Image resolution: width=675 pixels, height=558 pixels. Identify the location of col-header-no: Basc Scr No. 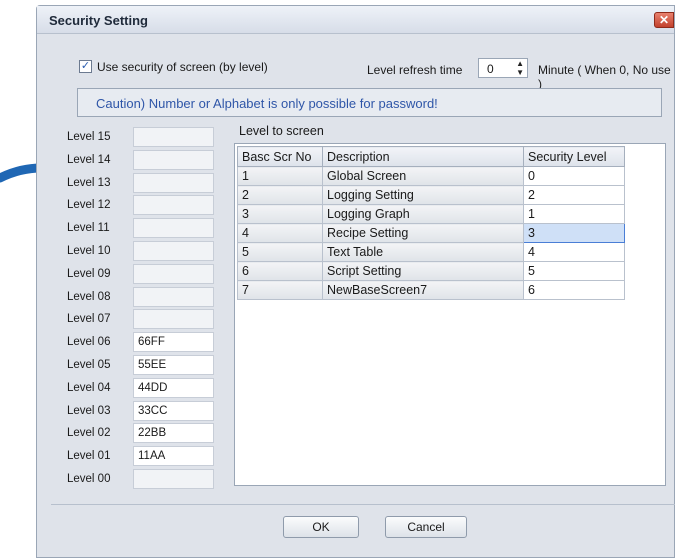
(280, 156).